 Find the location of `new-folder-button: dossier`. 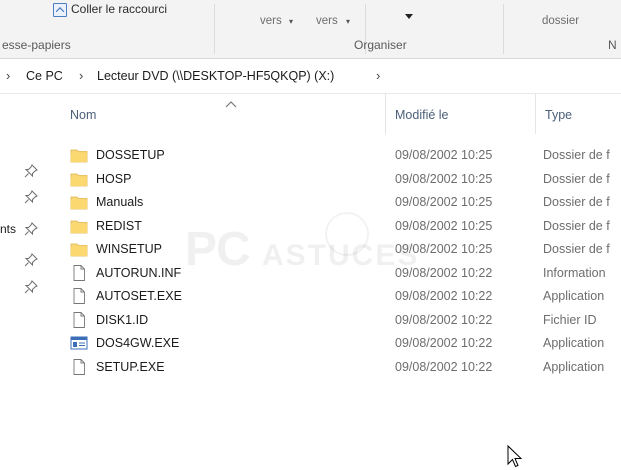

new-folder-button: dossier is located at coordinates (560, 21).